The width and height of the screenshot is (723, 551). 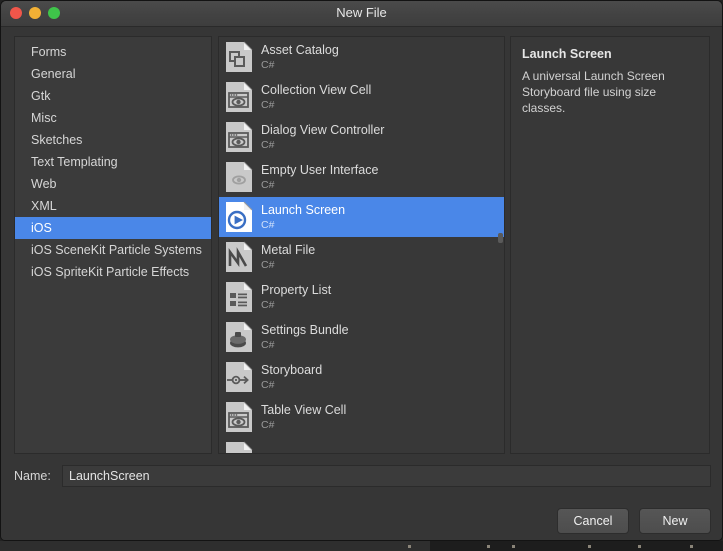 I want to click on cancel-button: Cancel, so click(x=593, y=521).